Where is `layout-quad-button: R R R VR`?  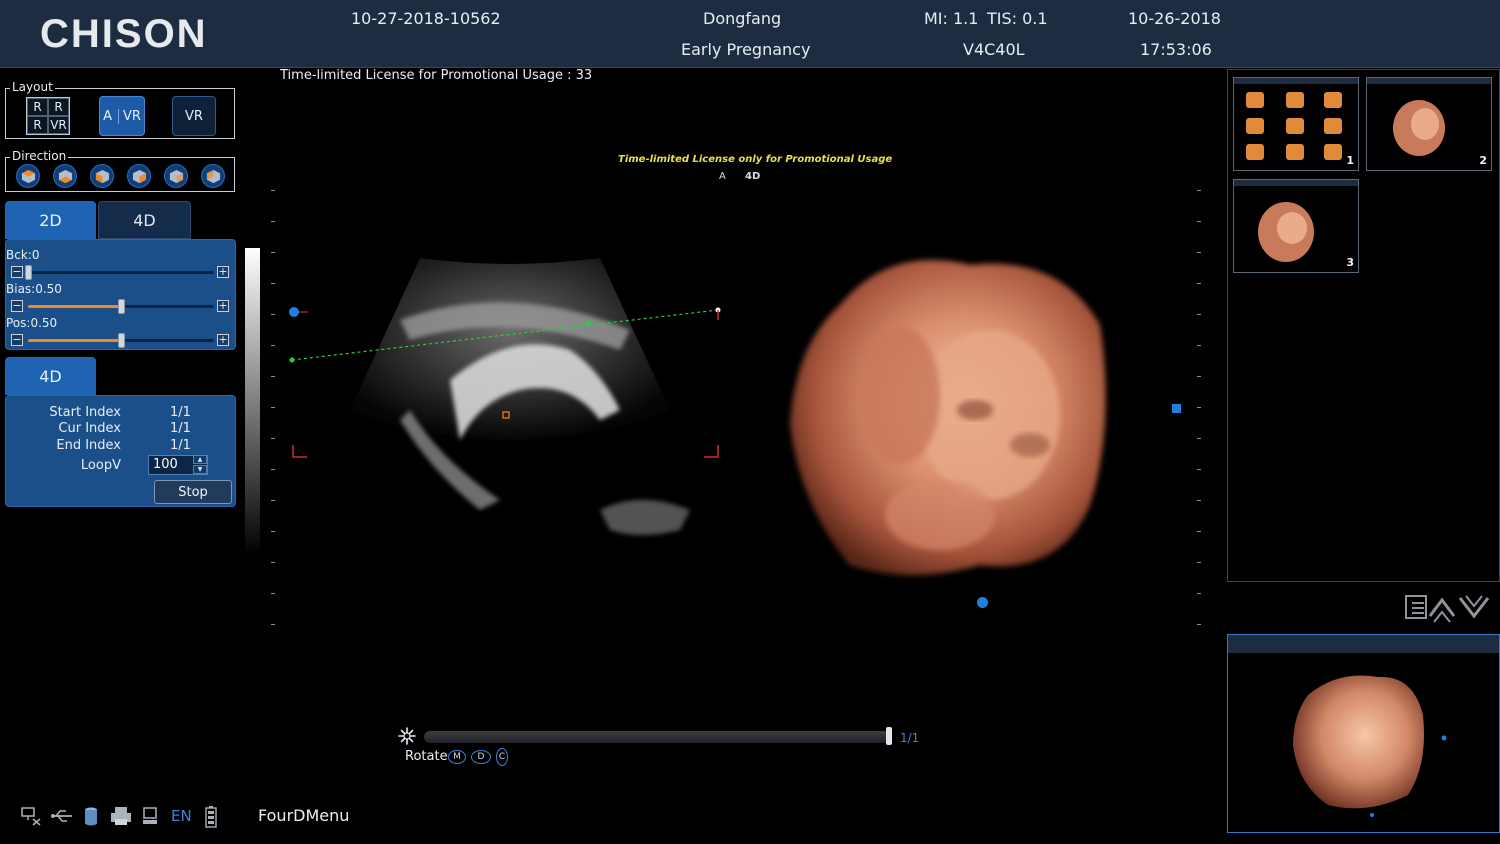
layout-quad-button: R R R VR is located at coordinates (48, 116).